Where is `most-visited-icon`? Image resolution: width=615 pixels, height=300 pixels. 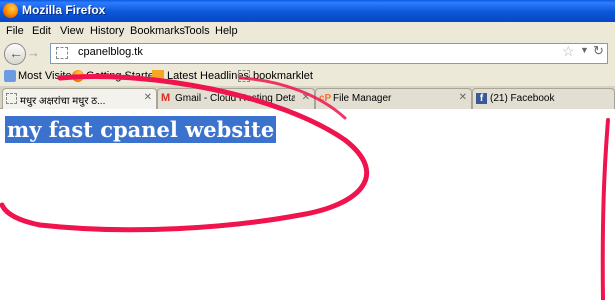
most-visited-icon is located at coordinates (10, 76).